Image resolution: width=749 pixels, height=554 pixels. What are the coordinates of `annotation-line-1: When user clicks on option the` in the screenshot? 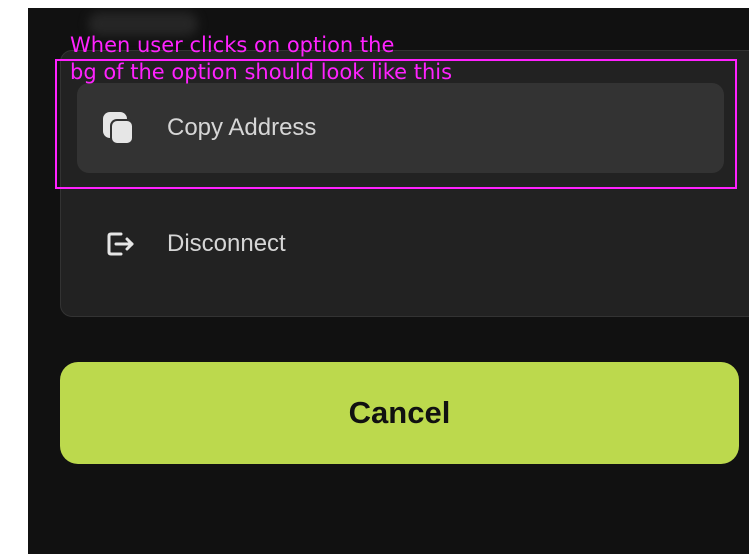 It's located at (232, 45).